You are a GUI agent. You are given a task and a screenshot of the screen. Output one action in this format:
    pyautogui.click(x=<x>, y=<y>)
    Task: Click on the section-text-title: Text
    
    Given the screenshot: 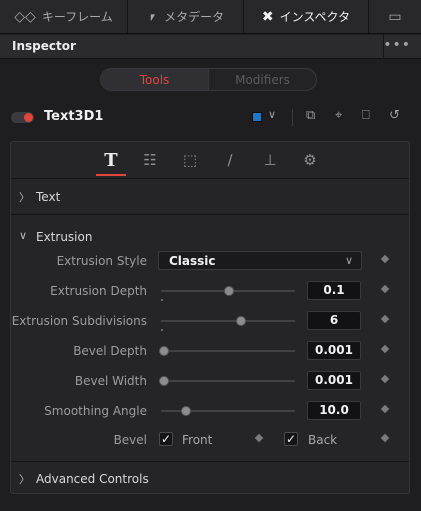 What is the action you would take?
    pyautogui.click(x=48, y=197)
    